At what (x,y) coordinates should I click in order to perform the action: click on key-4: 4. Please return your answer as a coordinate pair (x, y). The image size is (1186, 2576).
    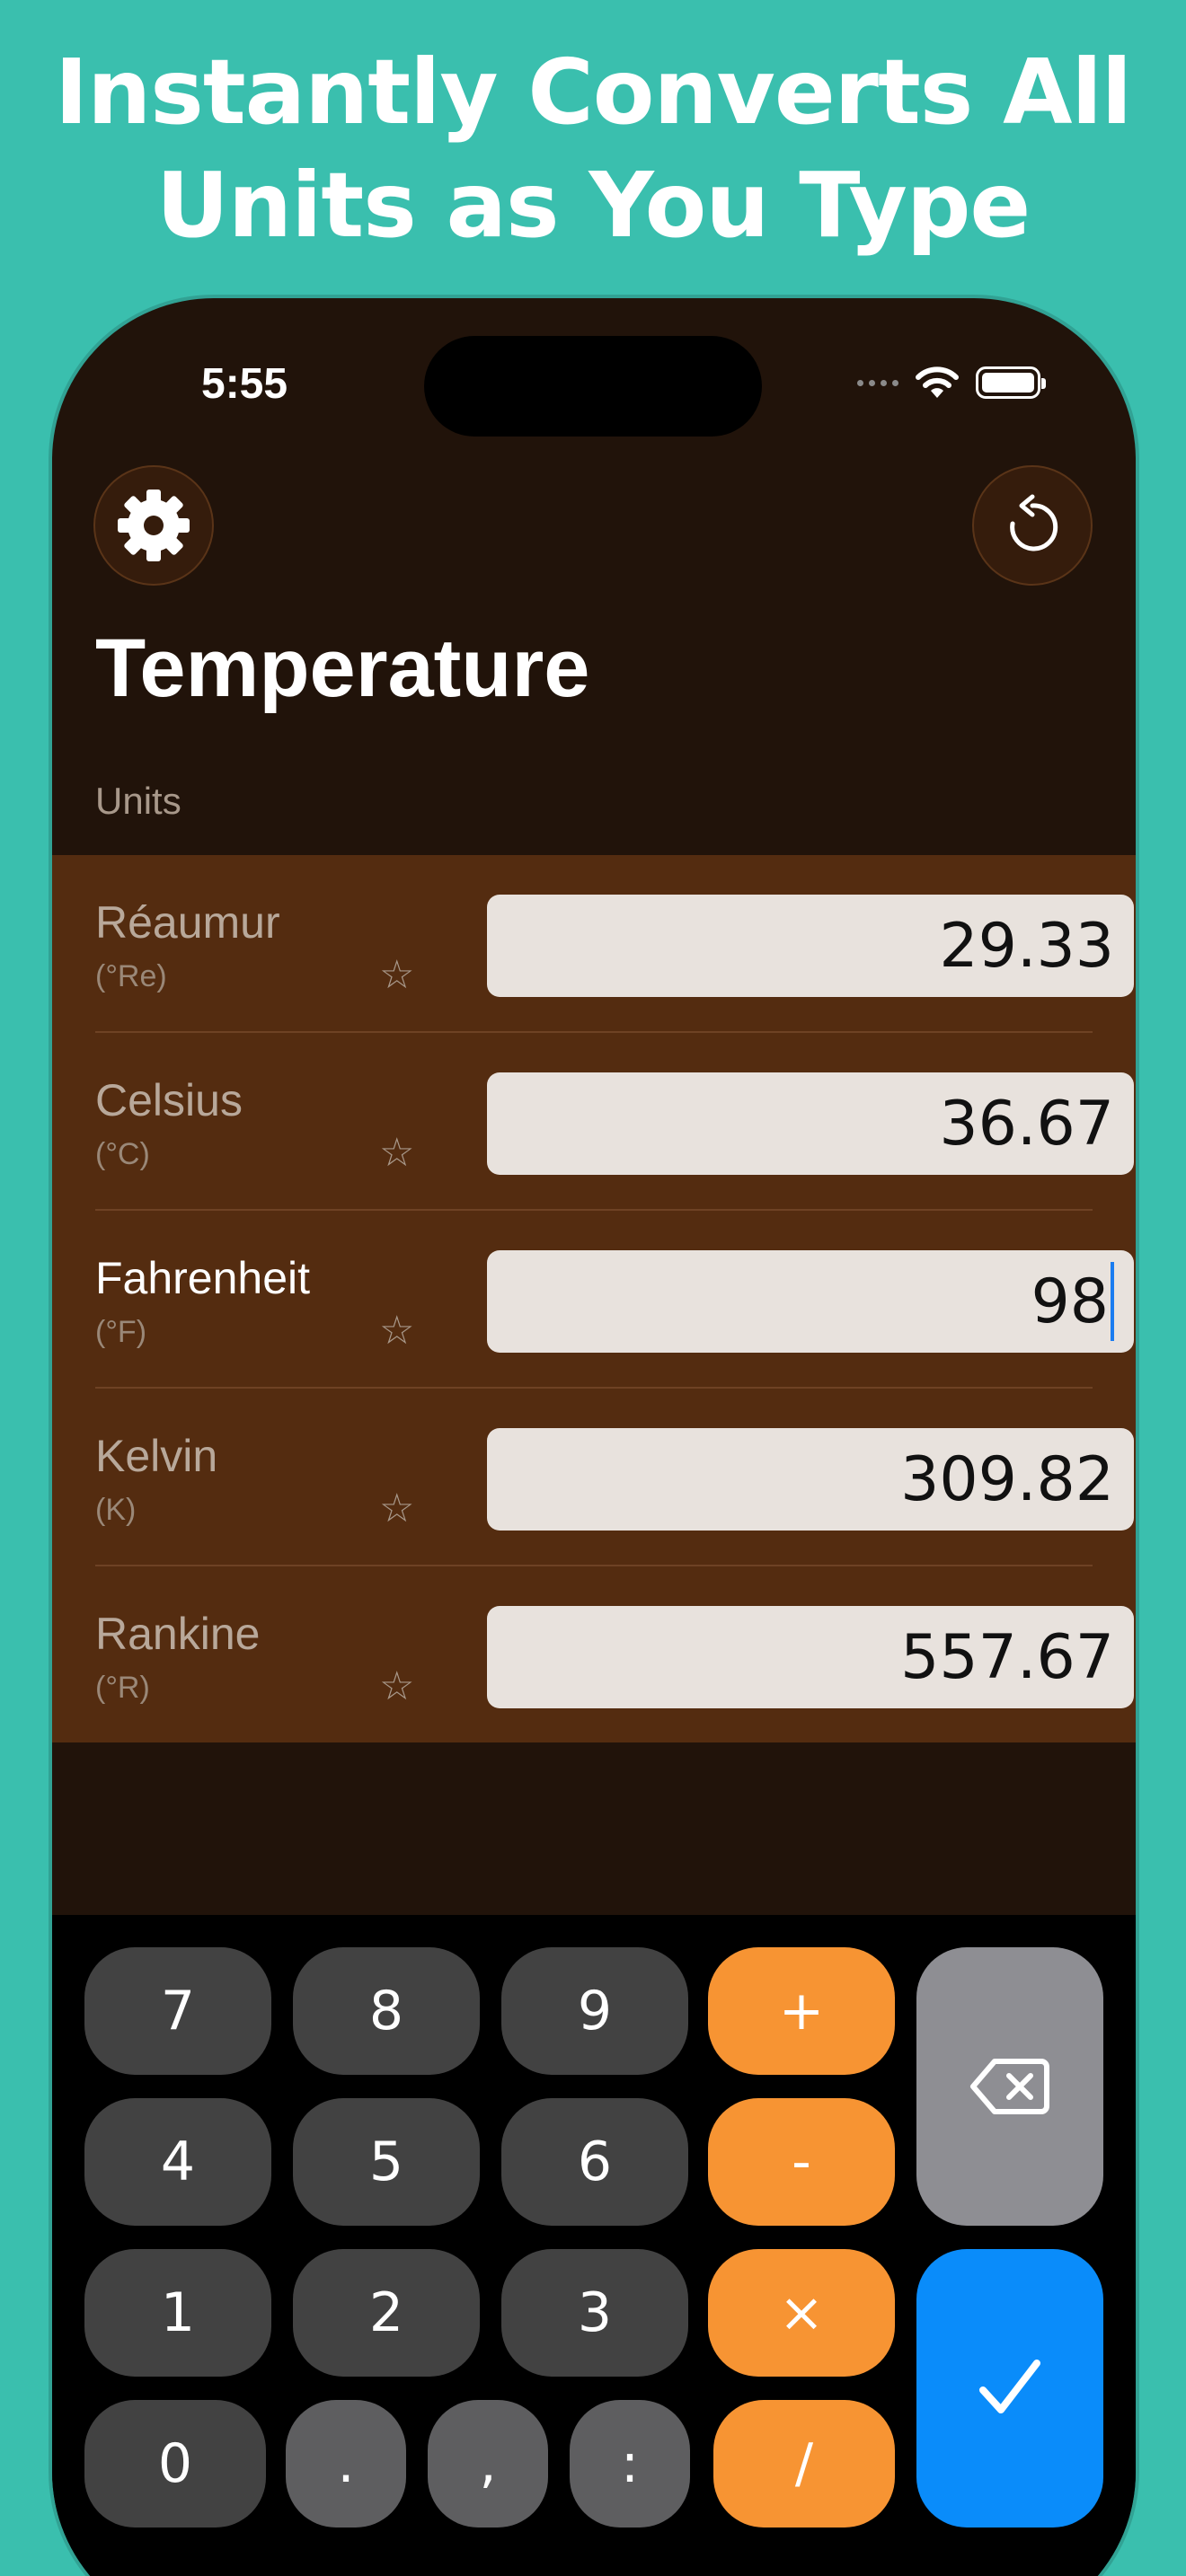
    Looking at the image, I should click on (177, 2162).